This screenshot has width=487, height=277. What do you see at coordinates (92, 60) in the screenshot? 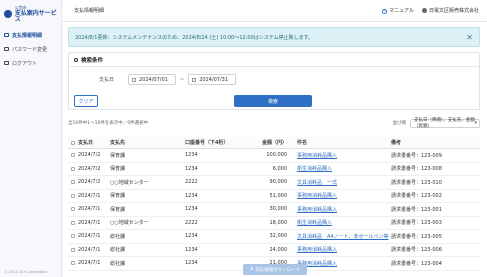
I see `search-title: 検索条件` at bounding box center [92, 60].